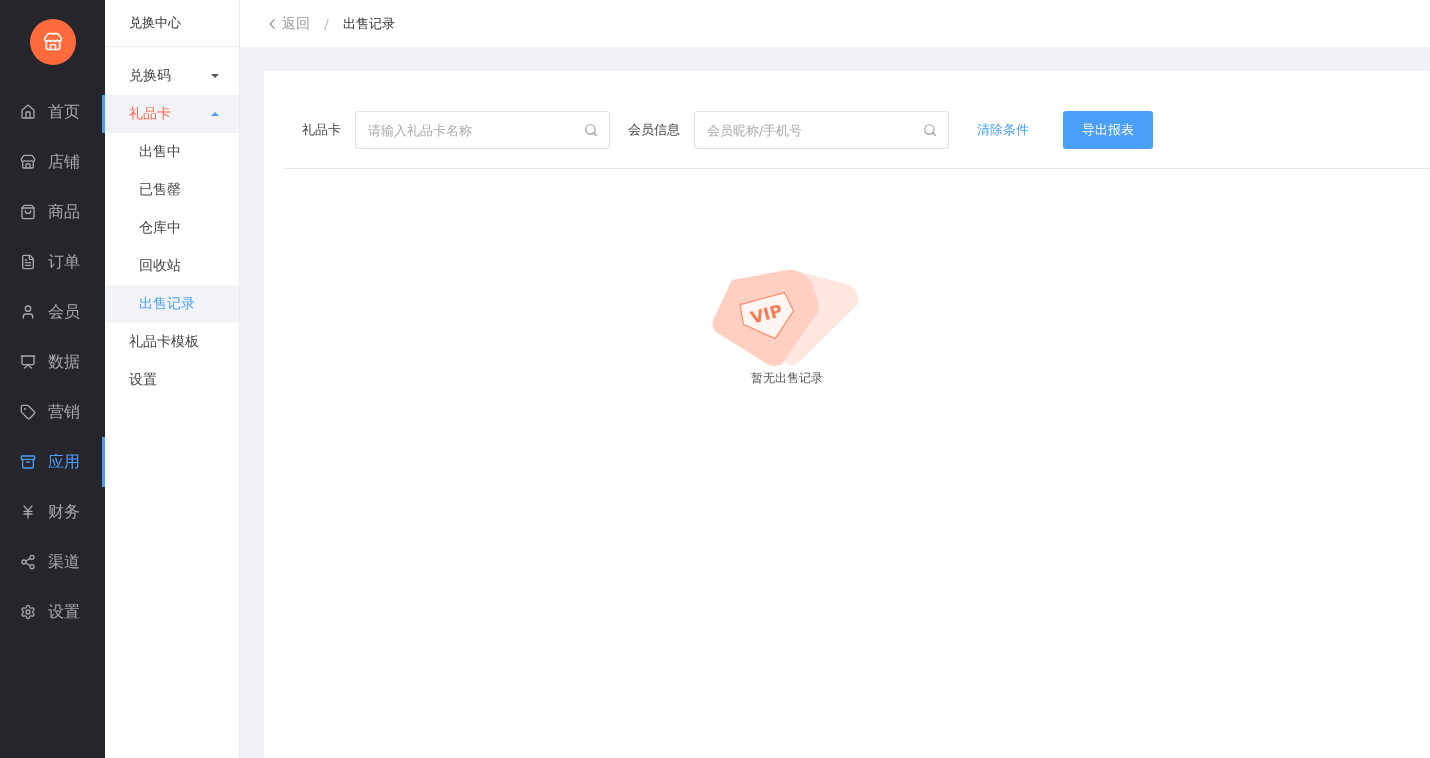  Describe the element at coordinates (52, 362) in the screenshot. I see `nav-item: 数据` at that location.